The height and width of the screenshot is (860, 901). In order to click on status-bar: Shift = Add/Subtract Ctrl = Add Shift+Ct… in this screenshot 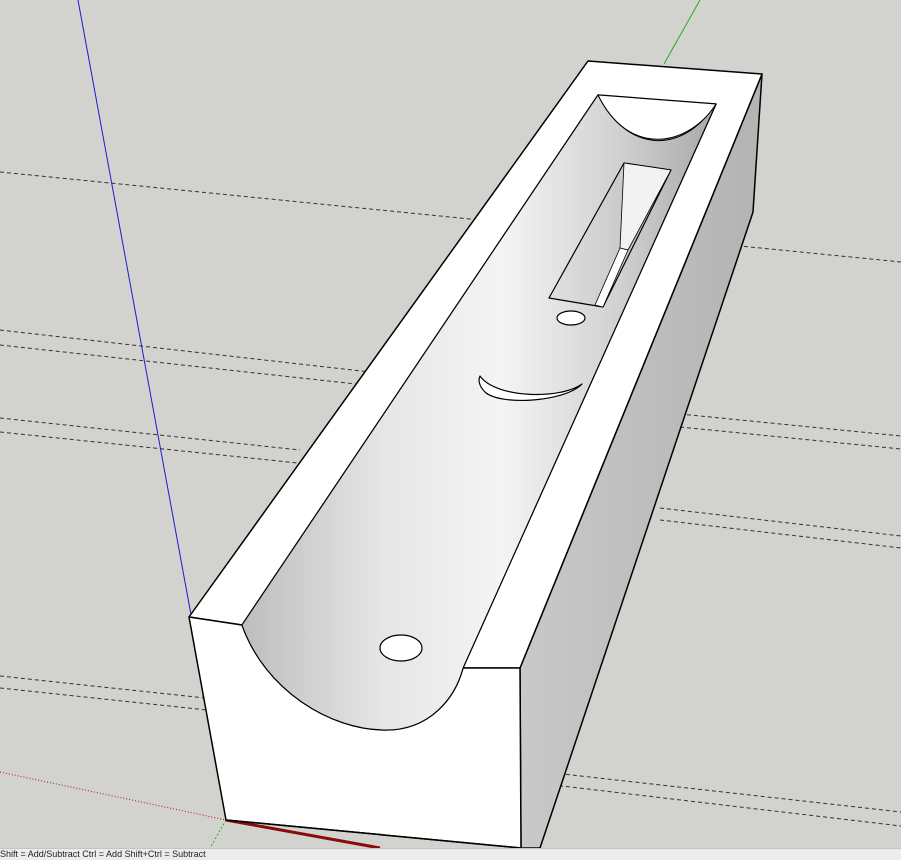, I will do `click(450, 854)`.